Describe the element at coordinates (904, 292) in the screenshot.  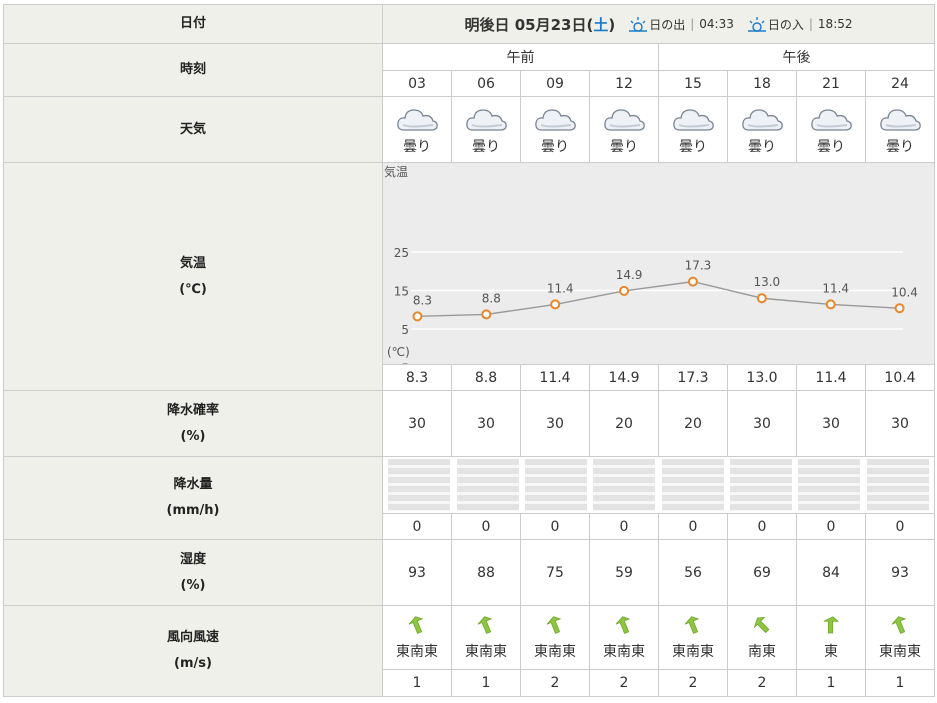
I see `data-label: 10.4` at that location.